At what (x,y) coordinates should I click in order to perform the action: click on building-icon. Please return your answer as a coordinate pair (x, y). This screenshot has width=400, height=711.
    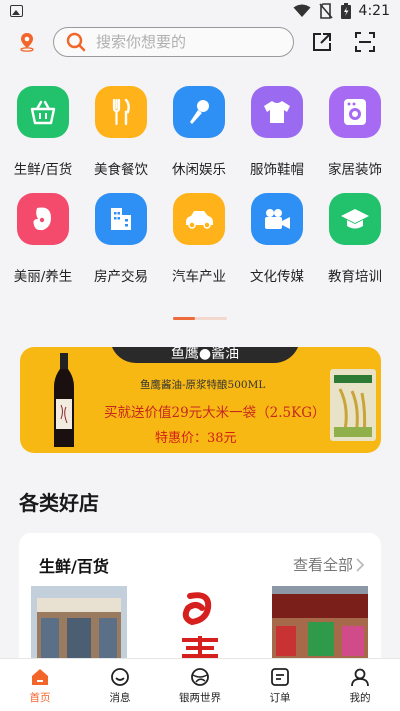
    Looking at the image, I should click on (121, 219).